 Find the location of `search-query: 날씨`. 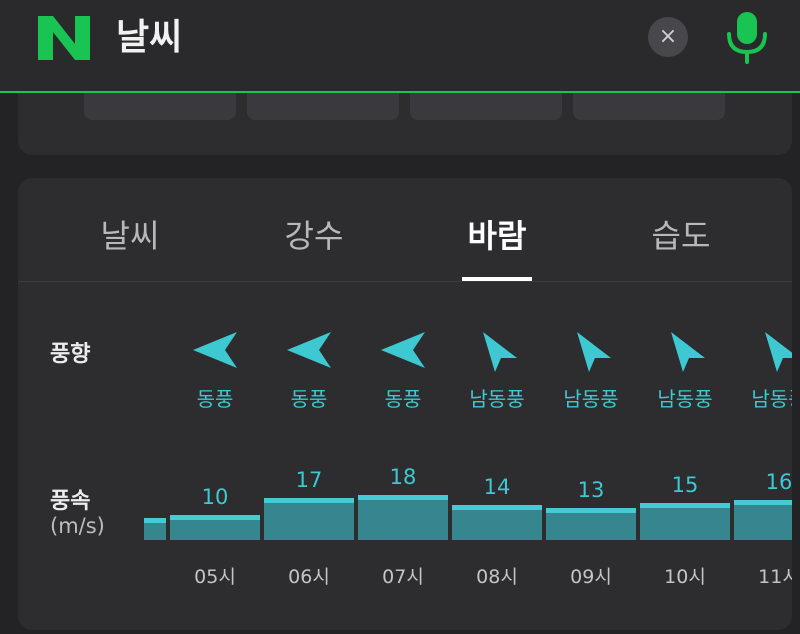

search-query: 날씨 is located at coordinates (149, 38).